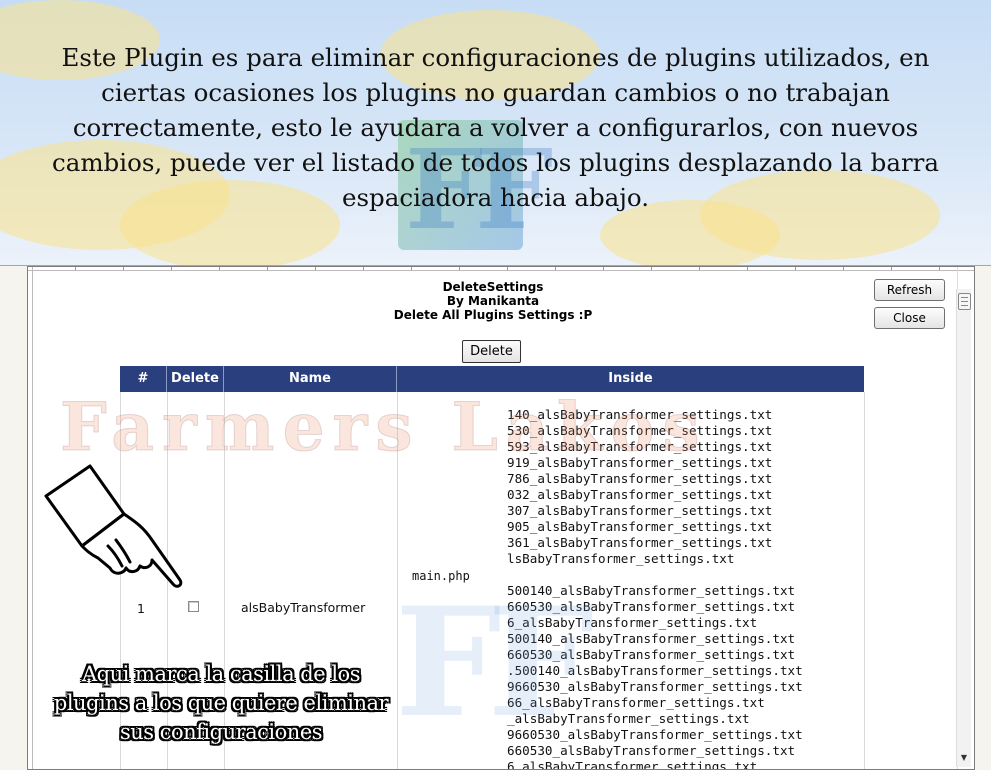  Describe the element at coordinates (640, 478) in the screenshot. I see `settings-file-item: 786_alsBabyTransformer_settings.txt` at that location.